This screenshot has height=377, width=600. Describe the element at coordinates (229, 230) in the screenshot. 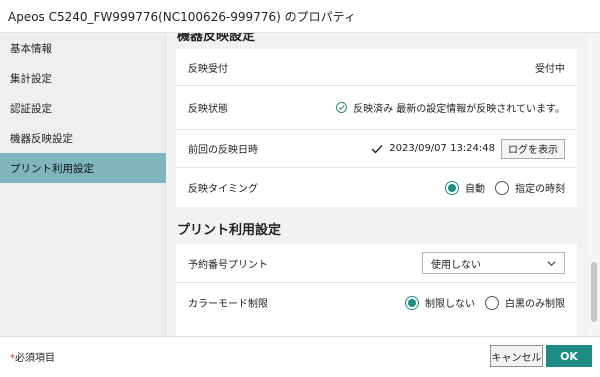

I see `section-heading-print-usage: プリント利用設定` at that location.